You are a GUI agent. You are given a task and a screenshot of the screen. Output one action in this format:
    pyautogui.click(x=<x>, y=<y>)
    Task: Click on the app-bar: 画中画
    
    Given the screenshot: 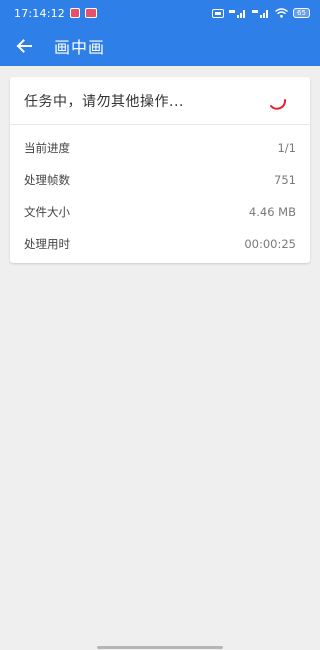 What is the action you would take?
    pyautogui.click(x=160, y=46)
    